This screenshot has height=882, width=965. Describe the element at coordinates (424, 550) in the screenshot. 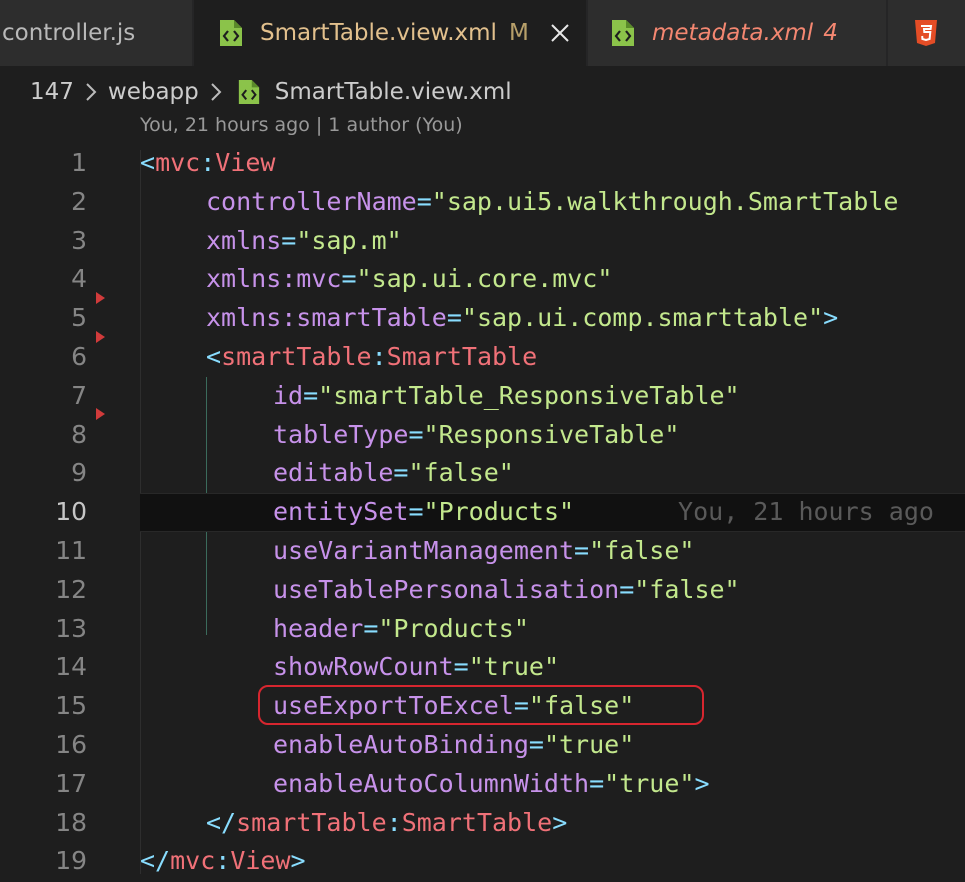

I see `xml-attribute-name: useVariantManagement` at that location.